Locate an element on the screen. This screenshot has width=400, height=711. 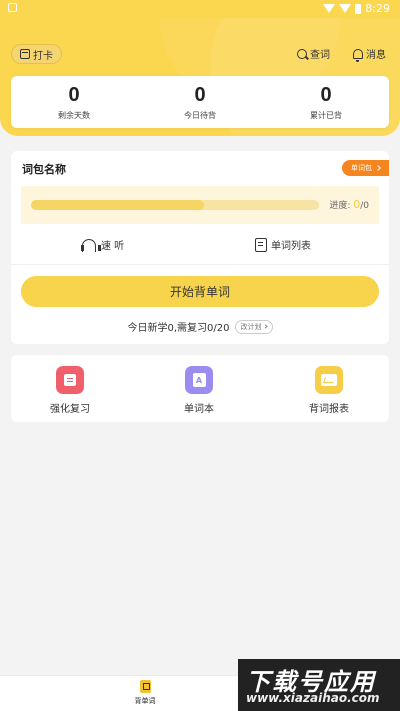
plan-summary: 今日新学0,需复习0/20 改计划 is located at coordinates (200, 326).